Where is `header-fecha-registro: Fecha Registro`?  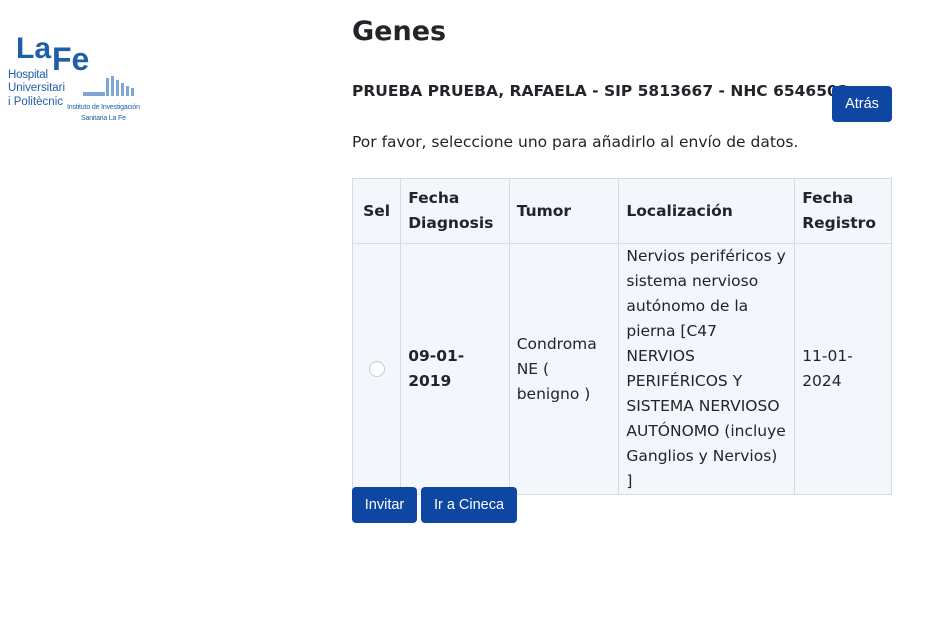
header-fecha-registro: Fecha Registro is located at coordinates (843, 211).